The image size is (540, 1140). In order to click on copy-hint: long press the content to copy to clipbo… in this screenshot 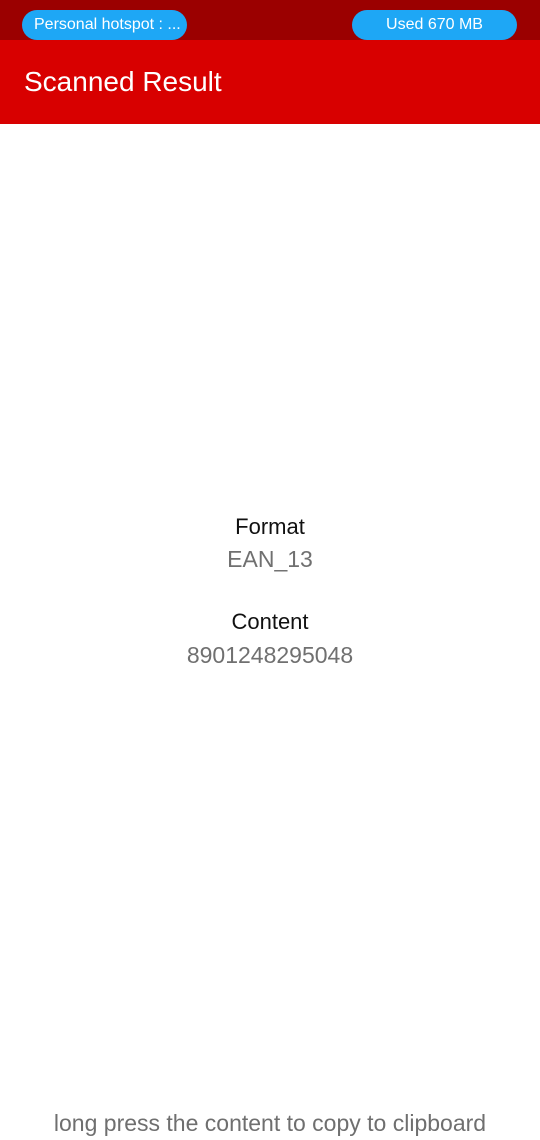, I will do `click(270, 1123)`.